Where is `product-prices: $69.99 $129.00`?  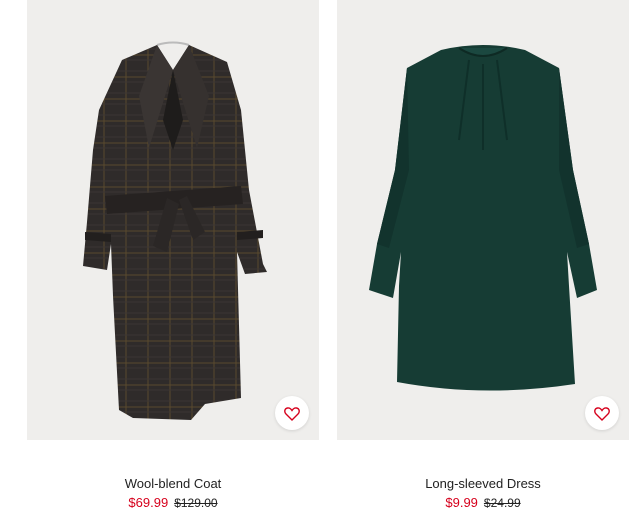
product-prices: $69.99 $129.00 is located at coordinates (173, 503).